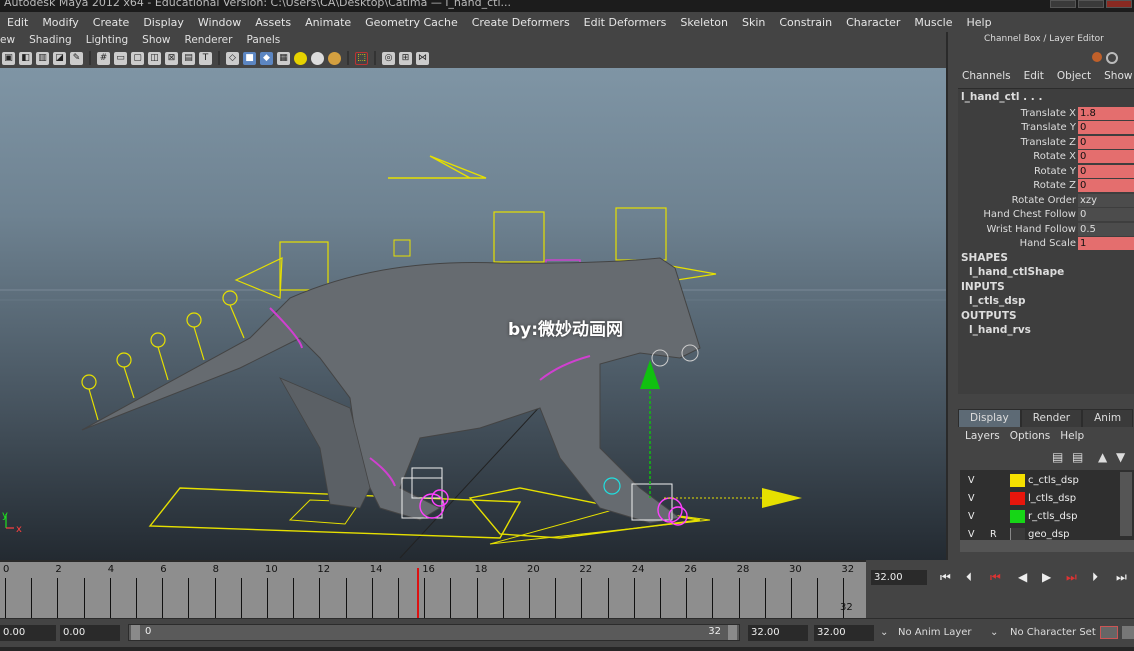 The width and height of the screenshot is (1134, 651). I want to click on layer-name: l_ctls_dsp, so click(1052, 498).